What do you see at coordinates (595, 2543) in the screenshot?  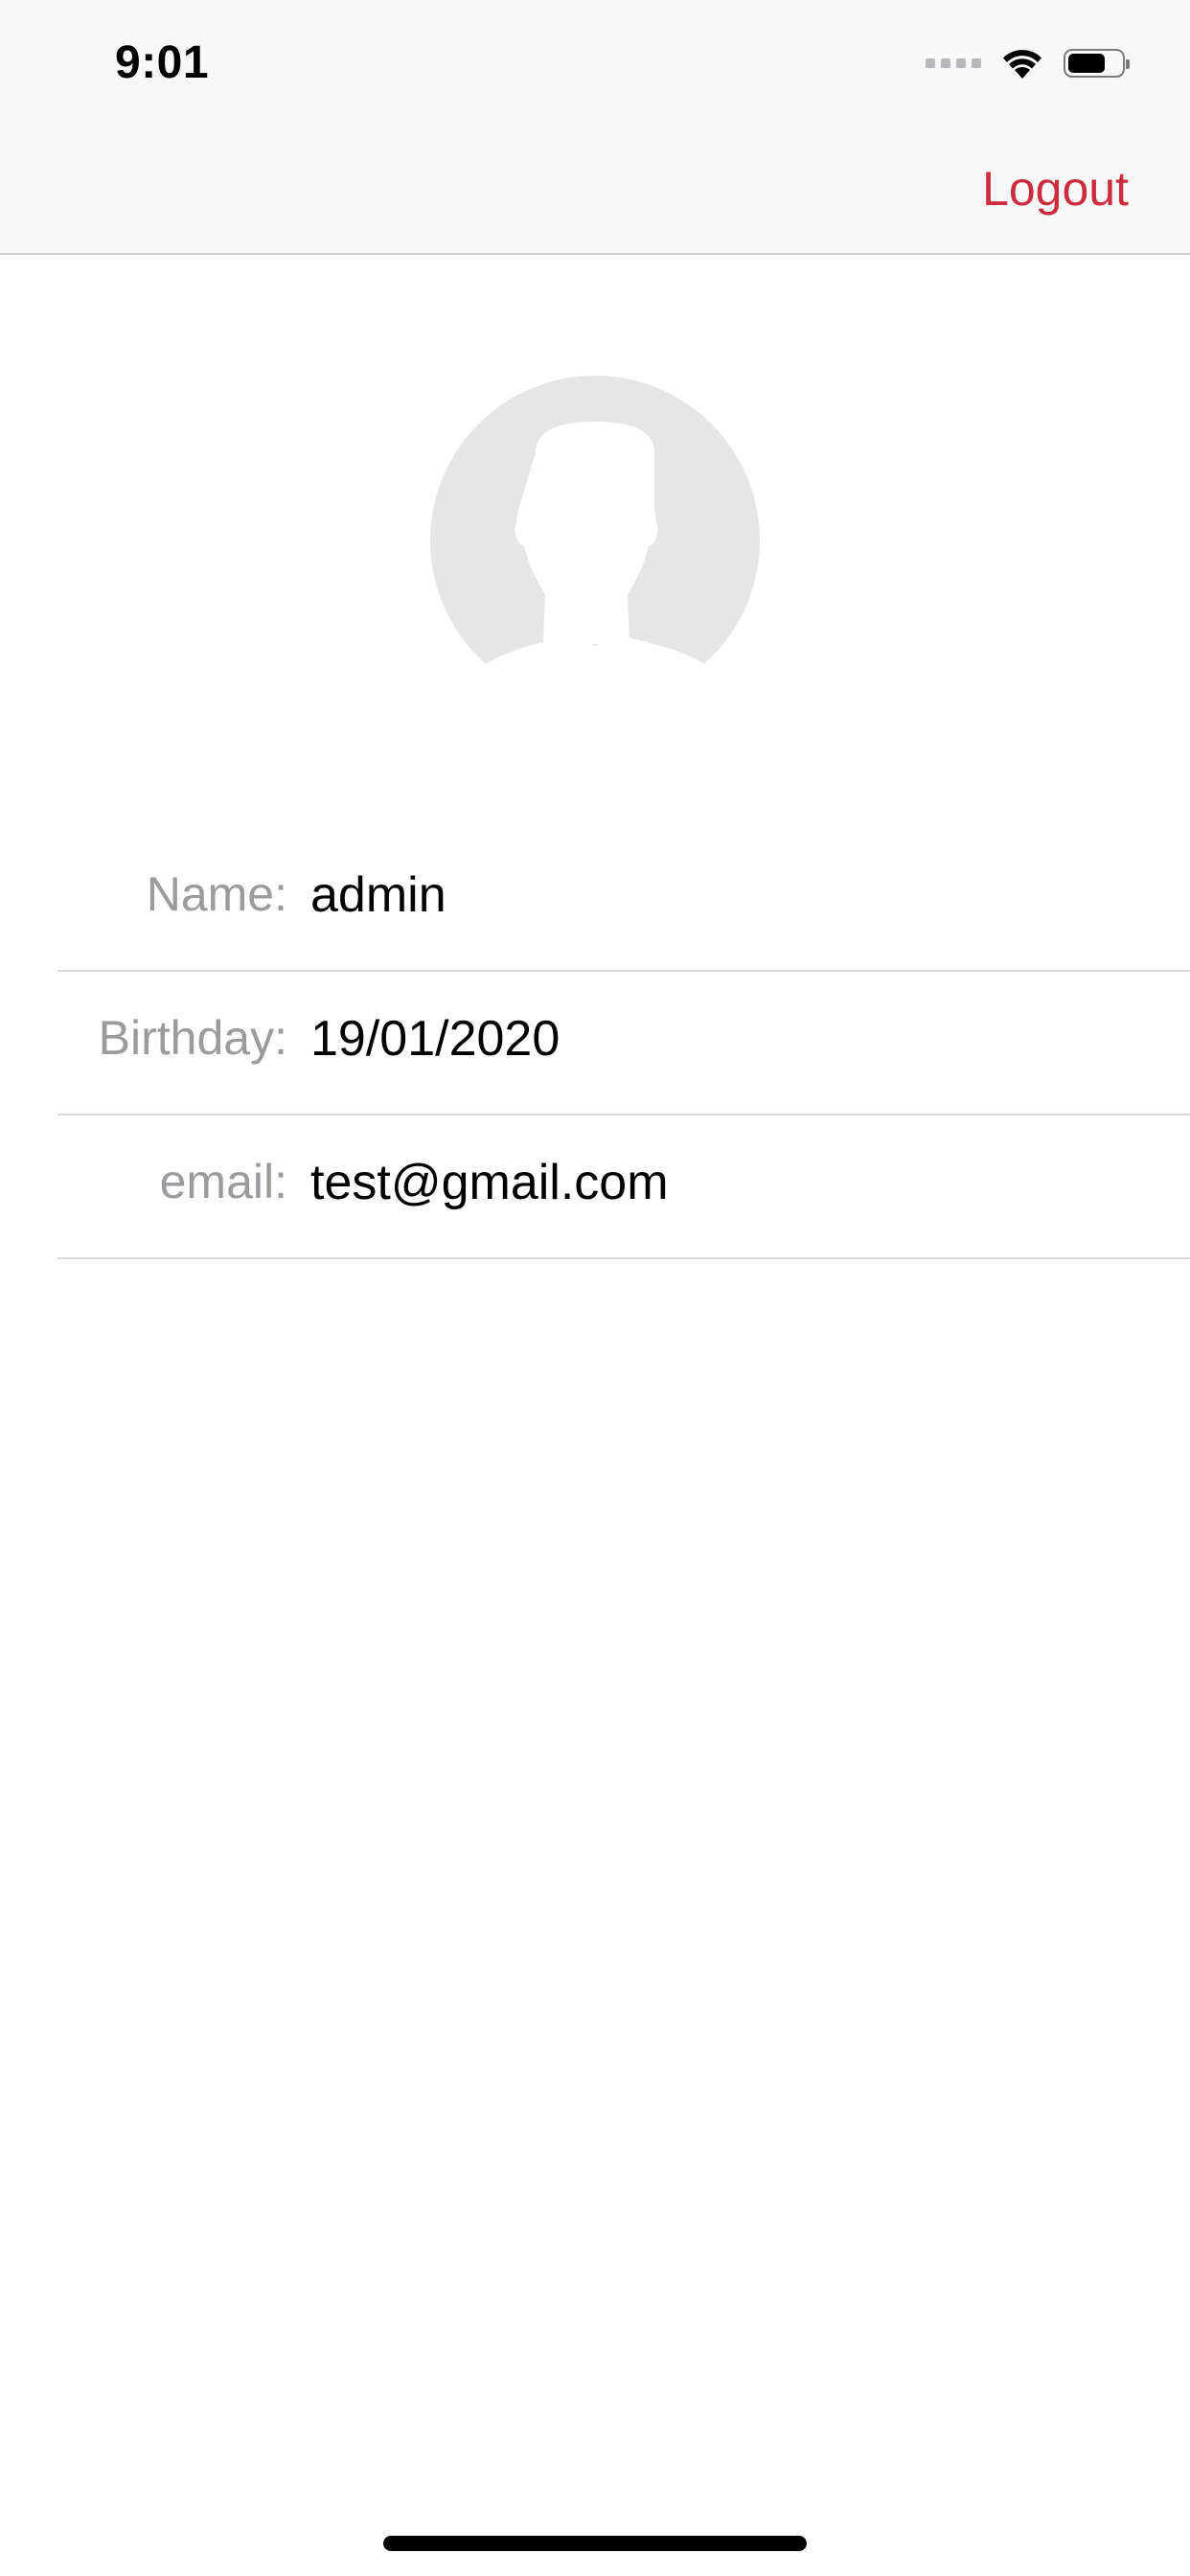 I see `home-indicator` at bounding box center [595, 2543].